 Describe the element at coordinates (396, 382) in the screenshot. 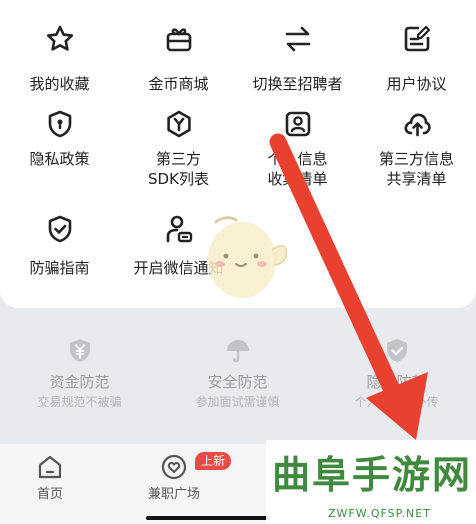

I see `safety-title: 隐私防范` at that location.